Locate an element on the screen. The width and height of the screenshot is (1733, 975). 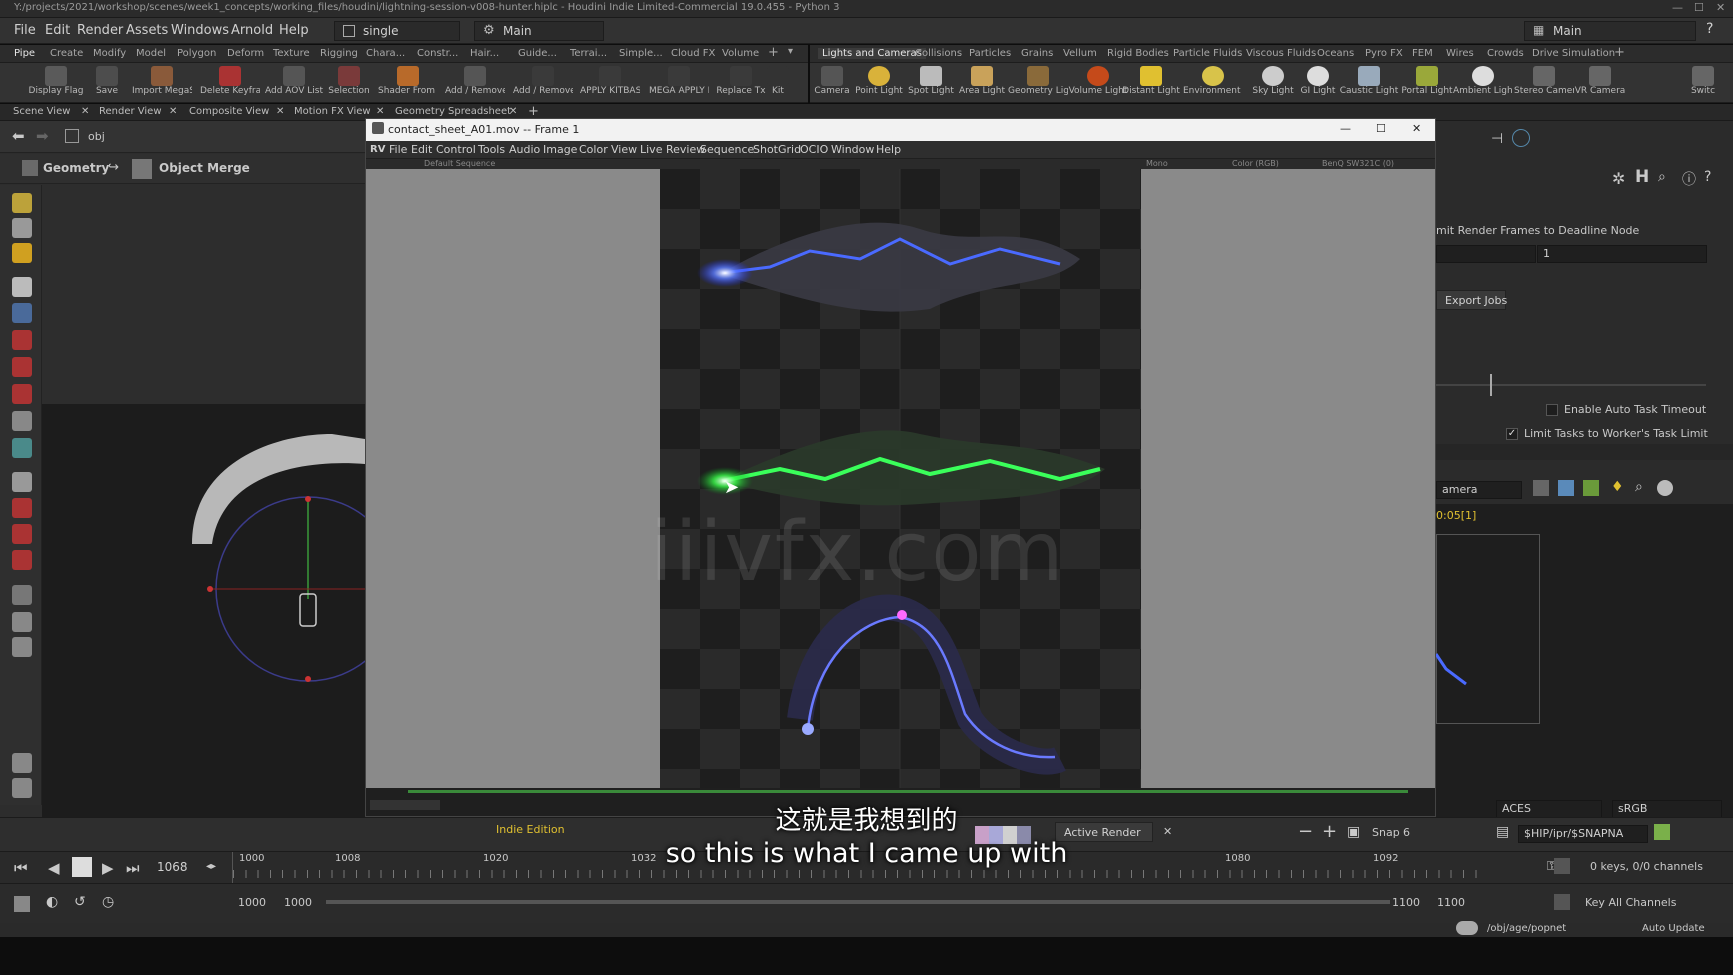
move-icon is located at coordinates (22, 340).